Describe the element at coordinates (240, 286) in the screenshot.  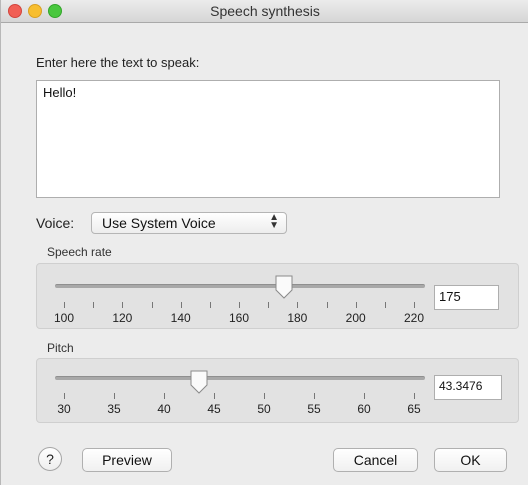
I see `speech-rate-slider-track` at that location.